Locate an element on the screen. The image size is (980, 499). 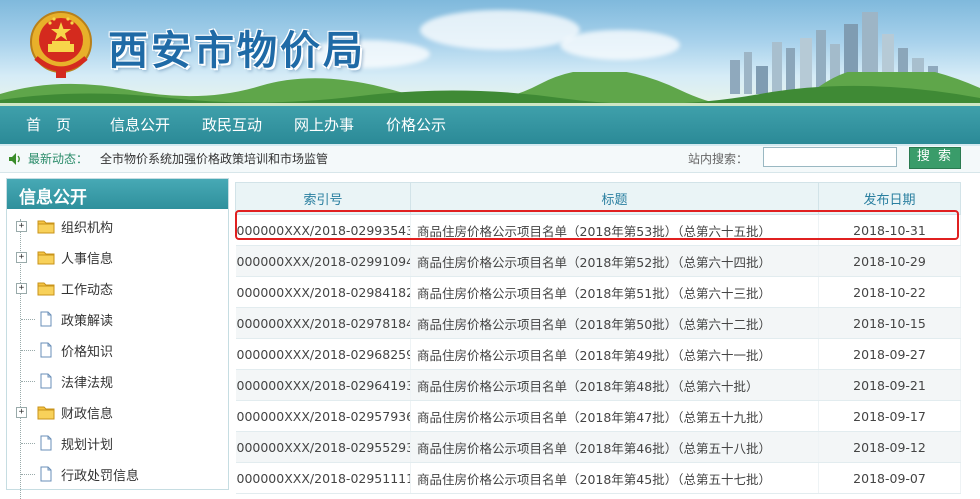
cell-title-link: 商品住房价格公示项目名单（2018年第47批）（总第五十九批） is located at coordinates (614, 416).